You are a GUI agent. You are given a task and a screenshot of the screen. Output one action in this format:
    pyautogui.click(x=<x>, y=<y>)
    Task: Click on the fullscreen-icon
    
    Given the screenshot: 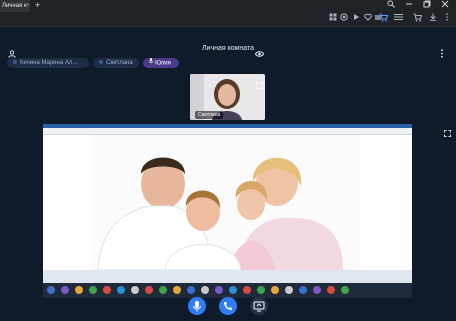 What is the action you would take?
    pyautogui.click(x=447, y=130)
    